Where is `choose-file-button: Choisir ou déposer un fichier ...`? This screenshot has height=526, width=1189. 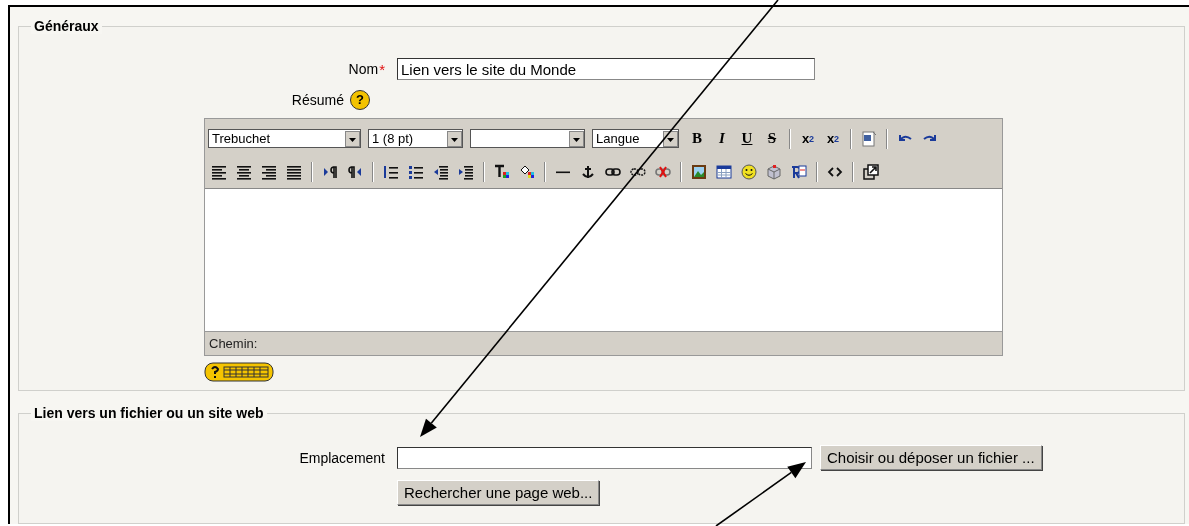
choose-file-button: Choisir ou déposer un fichier ... is located at coordinates (931, 457).